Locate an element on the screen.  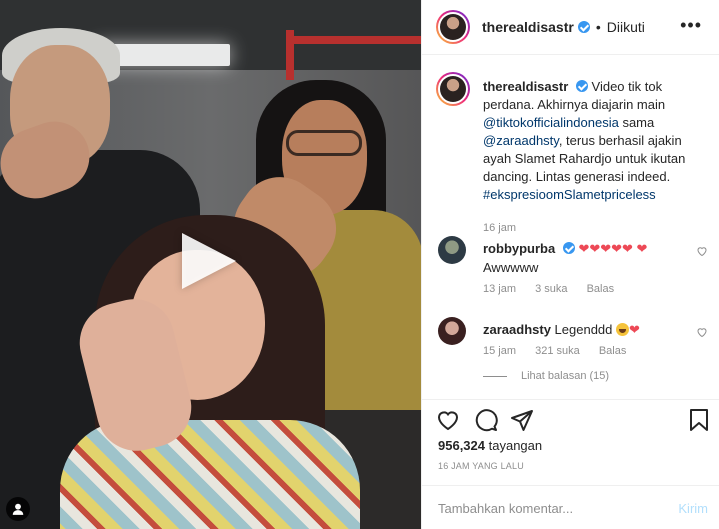
caption-avatar-border is located at coordinates (453, 89).